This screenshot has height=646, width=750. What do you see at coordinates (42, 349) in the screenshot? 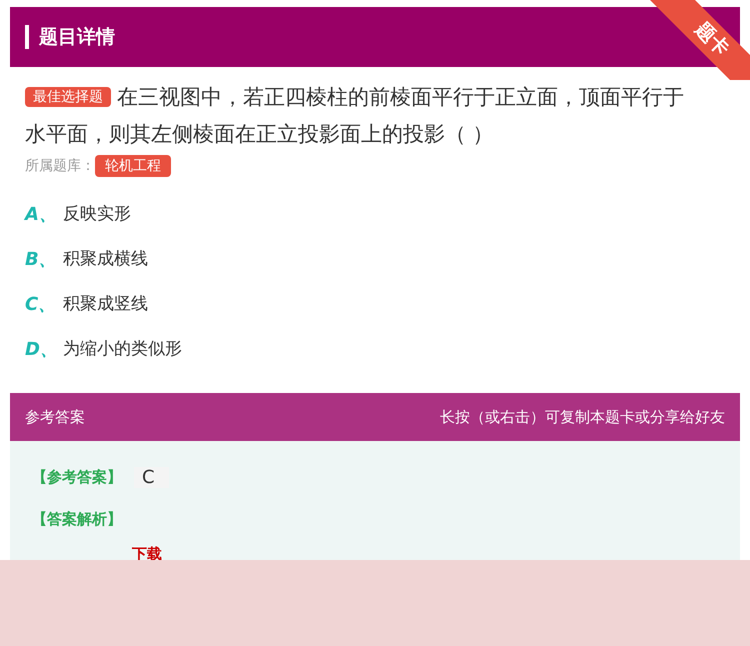
I see `option-letter: D、` at bounding box center [42, 349].